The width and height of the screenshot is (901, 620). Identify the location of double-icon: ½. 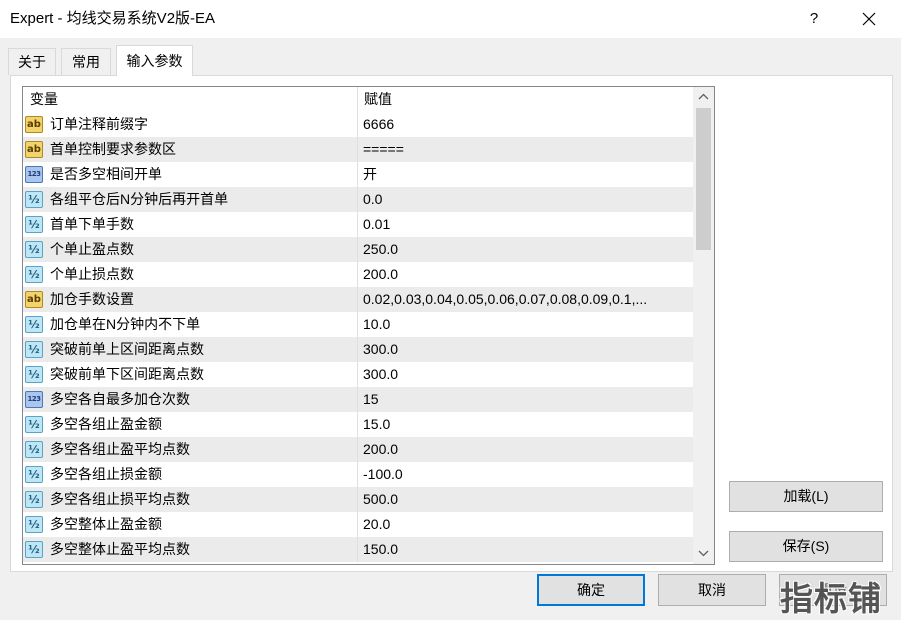
(34, 474).